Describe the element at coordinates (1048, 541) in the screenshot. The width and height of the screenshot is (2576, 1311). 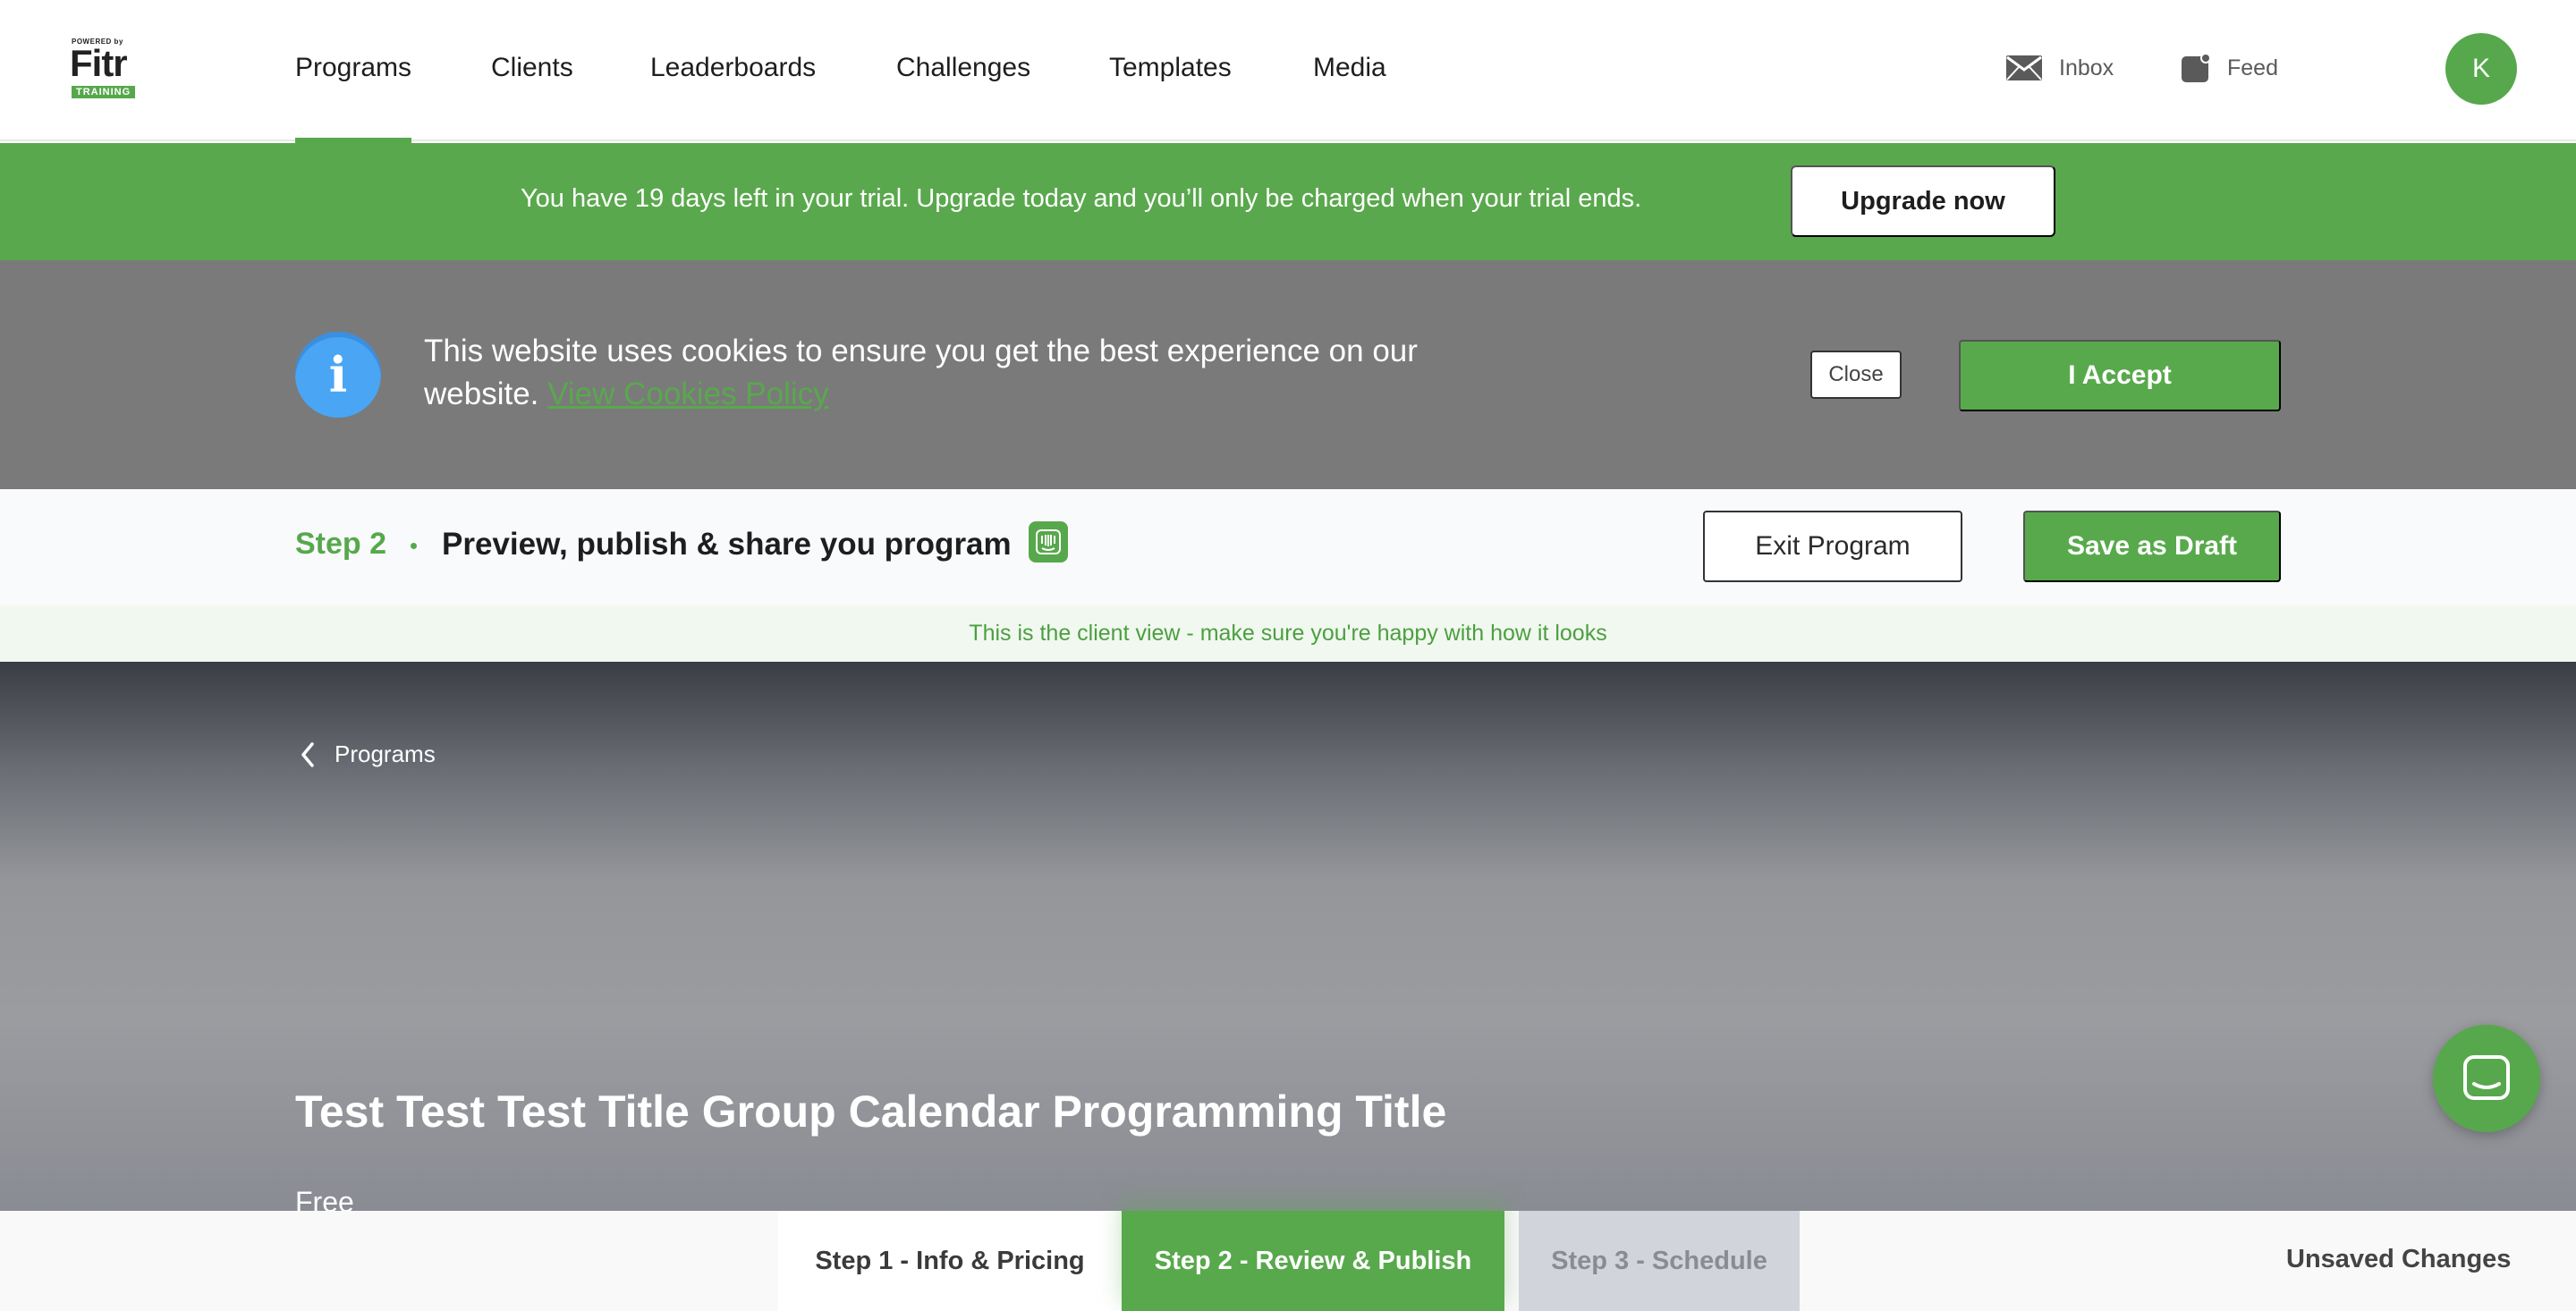
I see `intercom-help-icon` at that location.